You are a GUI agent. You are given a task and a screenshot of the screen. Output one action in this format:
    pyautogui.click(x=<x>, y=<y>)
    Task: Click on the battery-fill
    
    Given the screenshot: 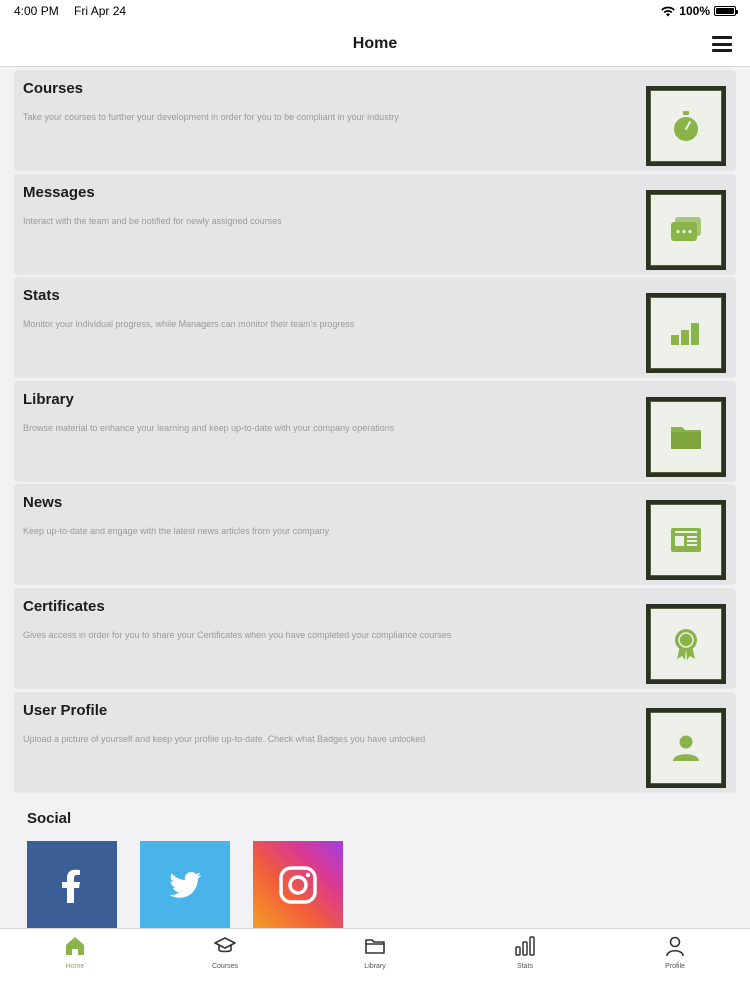 What is the action you would take?
    pyautogui.click(x=725, y=11)
    